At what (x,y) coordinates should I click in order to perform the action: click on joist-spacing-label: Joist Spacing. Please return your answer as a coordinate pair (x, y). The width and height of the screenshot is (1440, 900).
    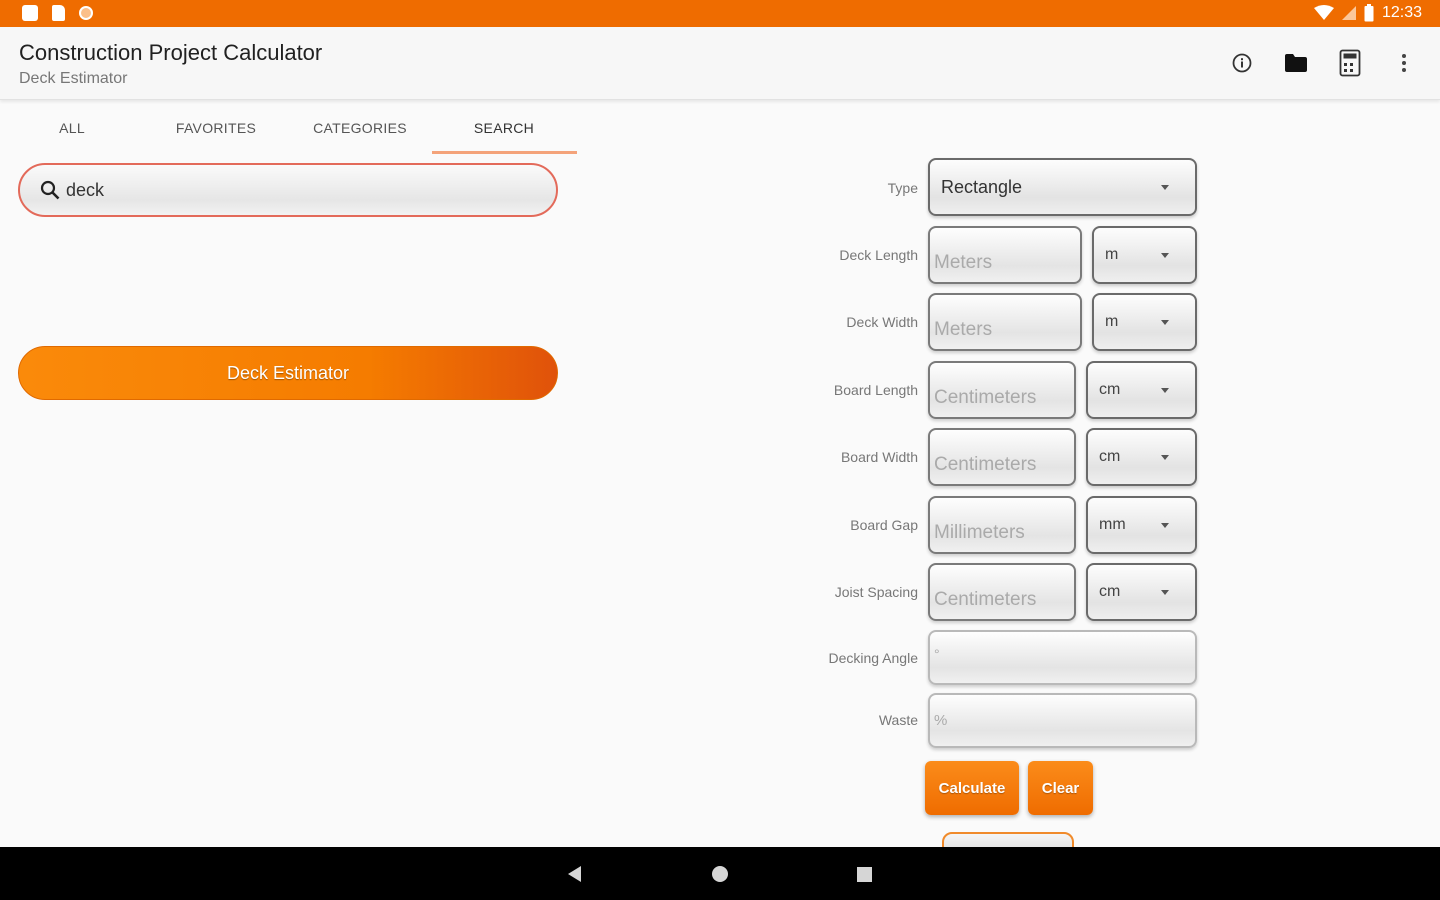
    Looking at the image, I should click on (876, 592).